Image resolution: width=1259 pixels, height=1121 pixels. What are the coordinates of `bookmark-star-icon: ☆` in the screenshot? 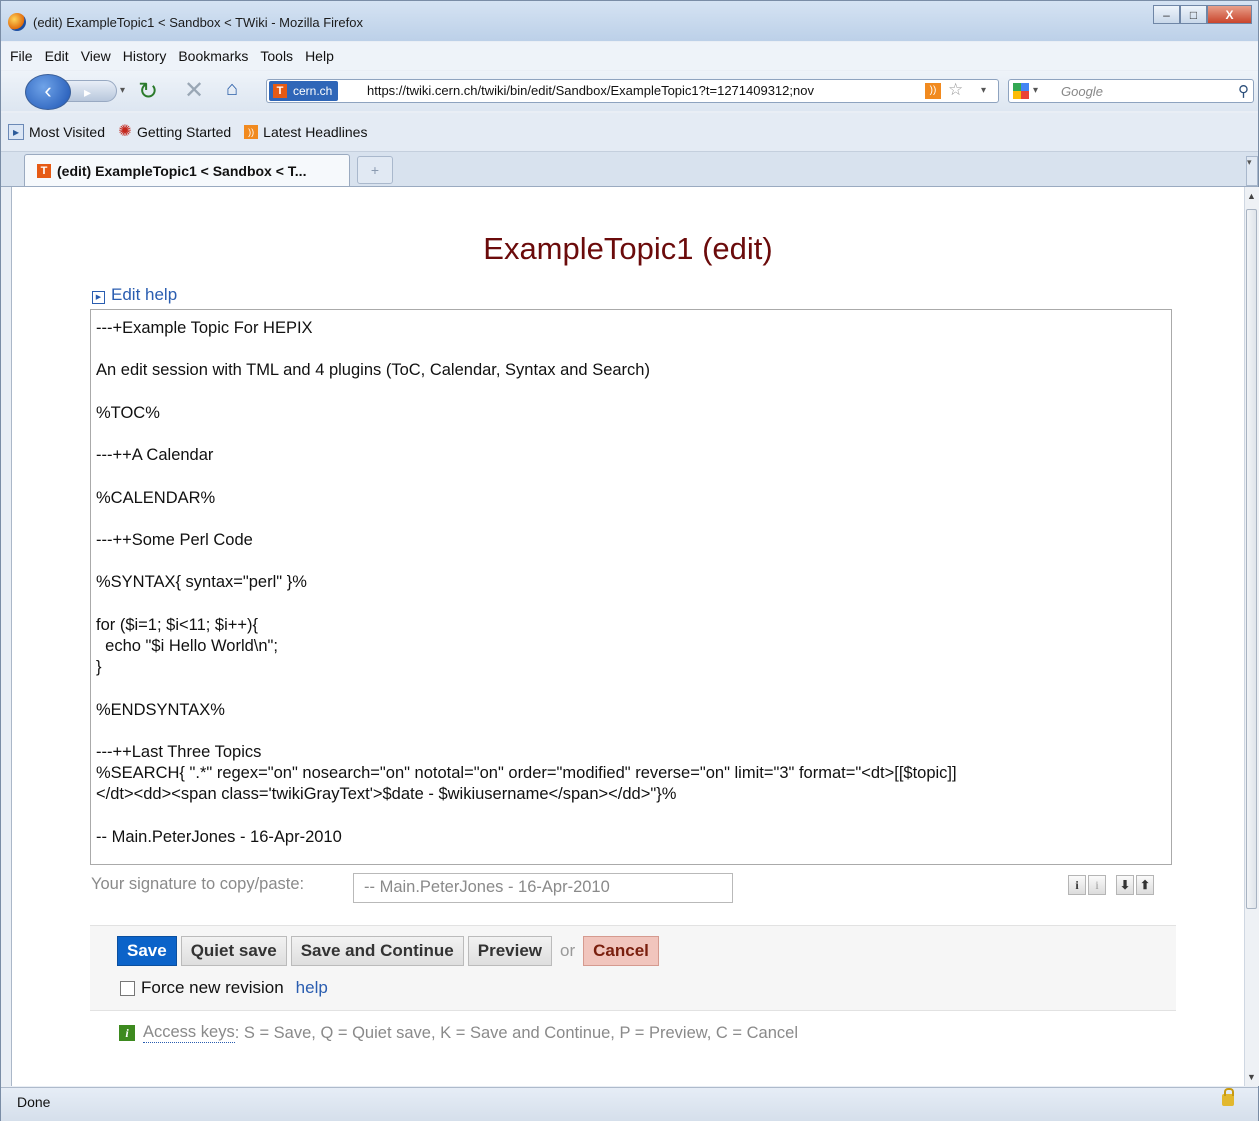 It's located at (955, 90).